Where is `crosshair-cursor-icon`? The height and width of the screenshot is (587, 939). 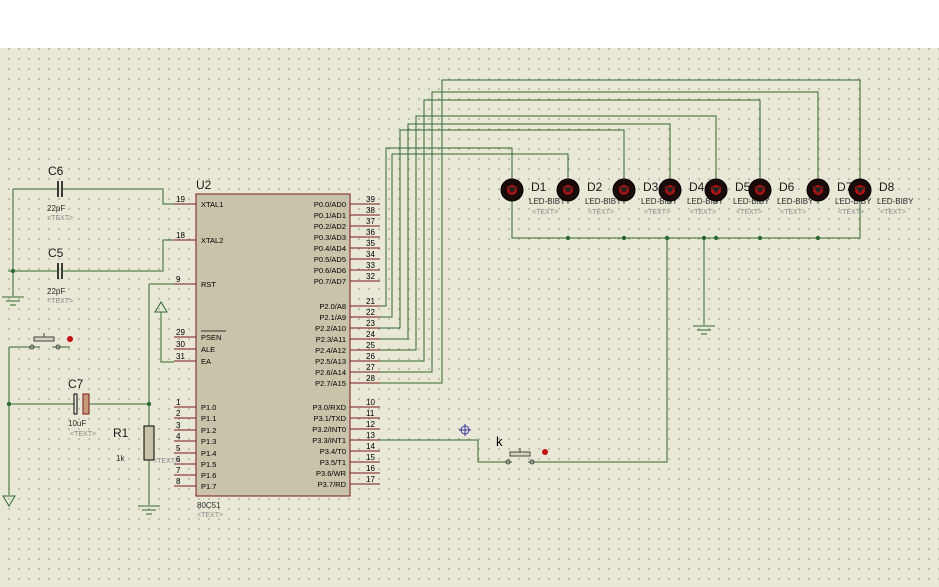
crosshair-cursor-icon is located at coordinates (465, 430).